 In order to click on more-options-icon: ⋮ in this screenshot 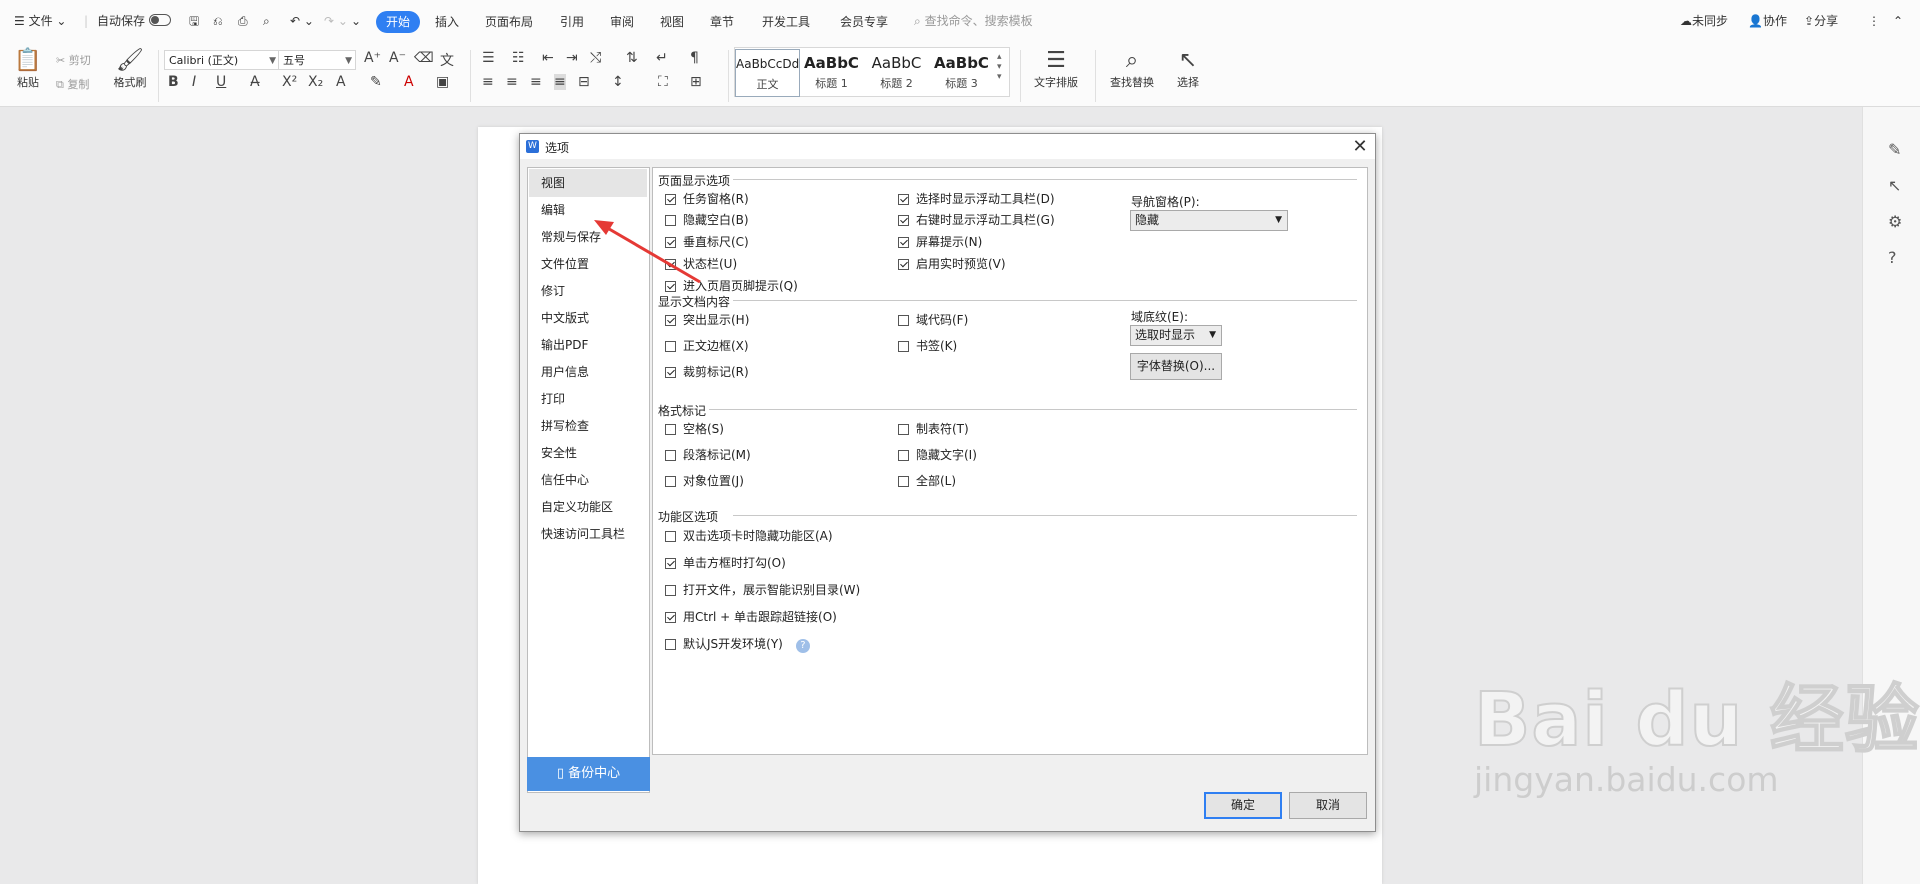, I will do `click(1874, 21)`.